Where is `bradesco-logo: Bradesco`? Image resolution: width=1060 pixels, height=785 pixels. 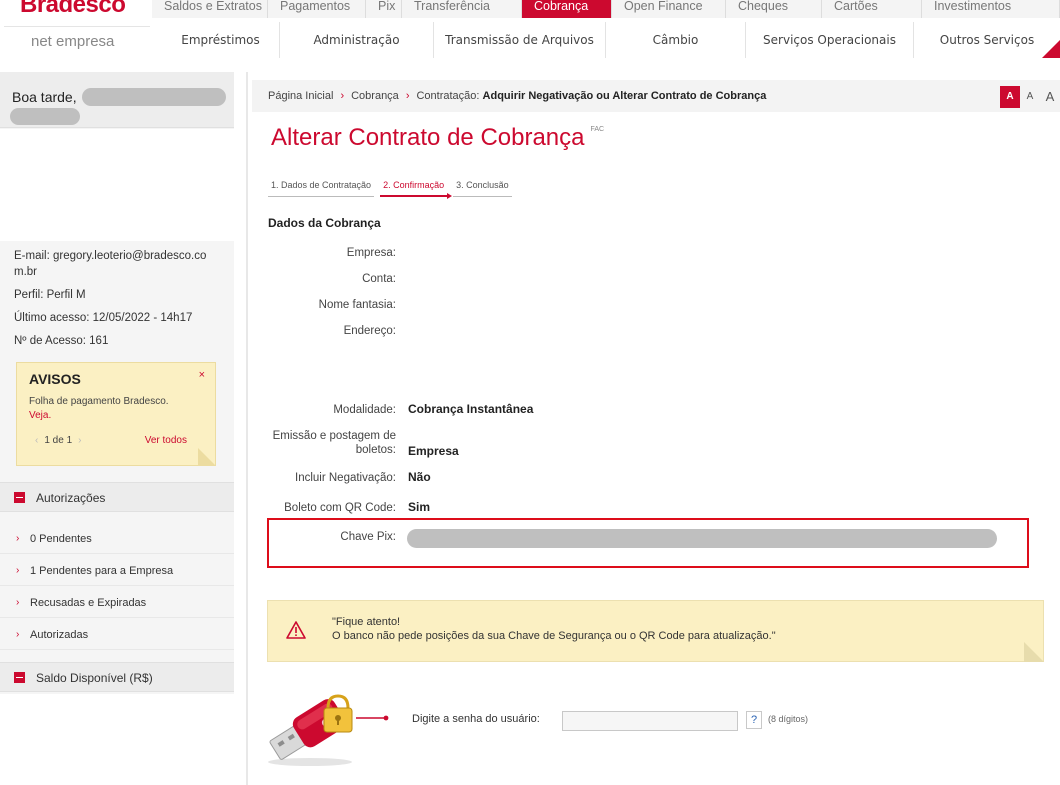
bradesco-logo: Bradesco is located at coordinates (73, 9).